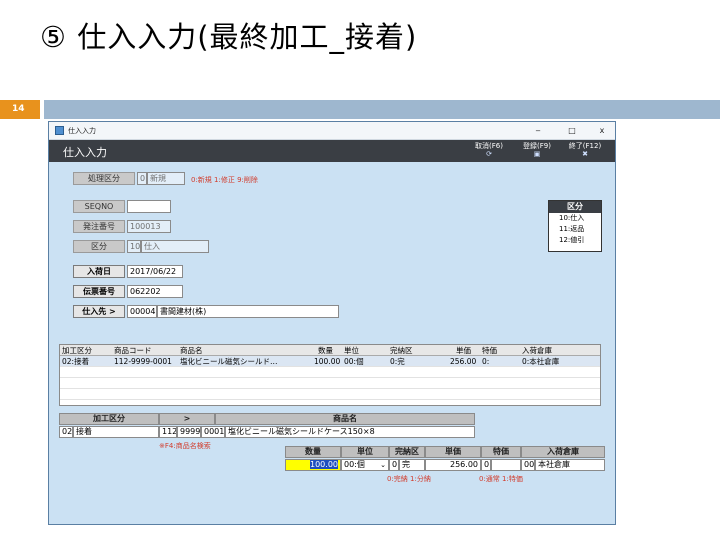 This screenshot has width=720, height=540. Describe the element at coordinates (76, 361) in the screenshot. I see `row-kako: 02:接着` at that location.